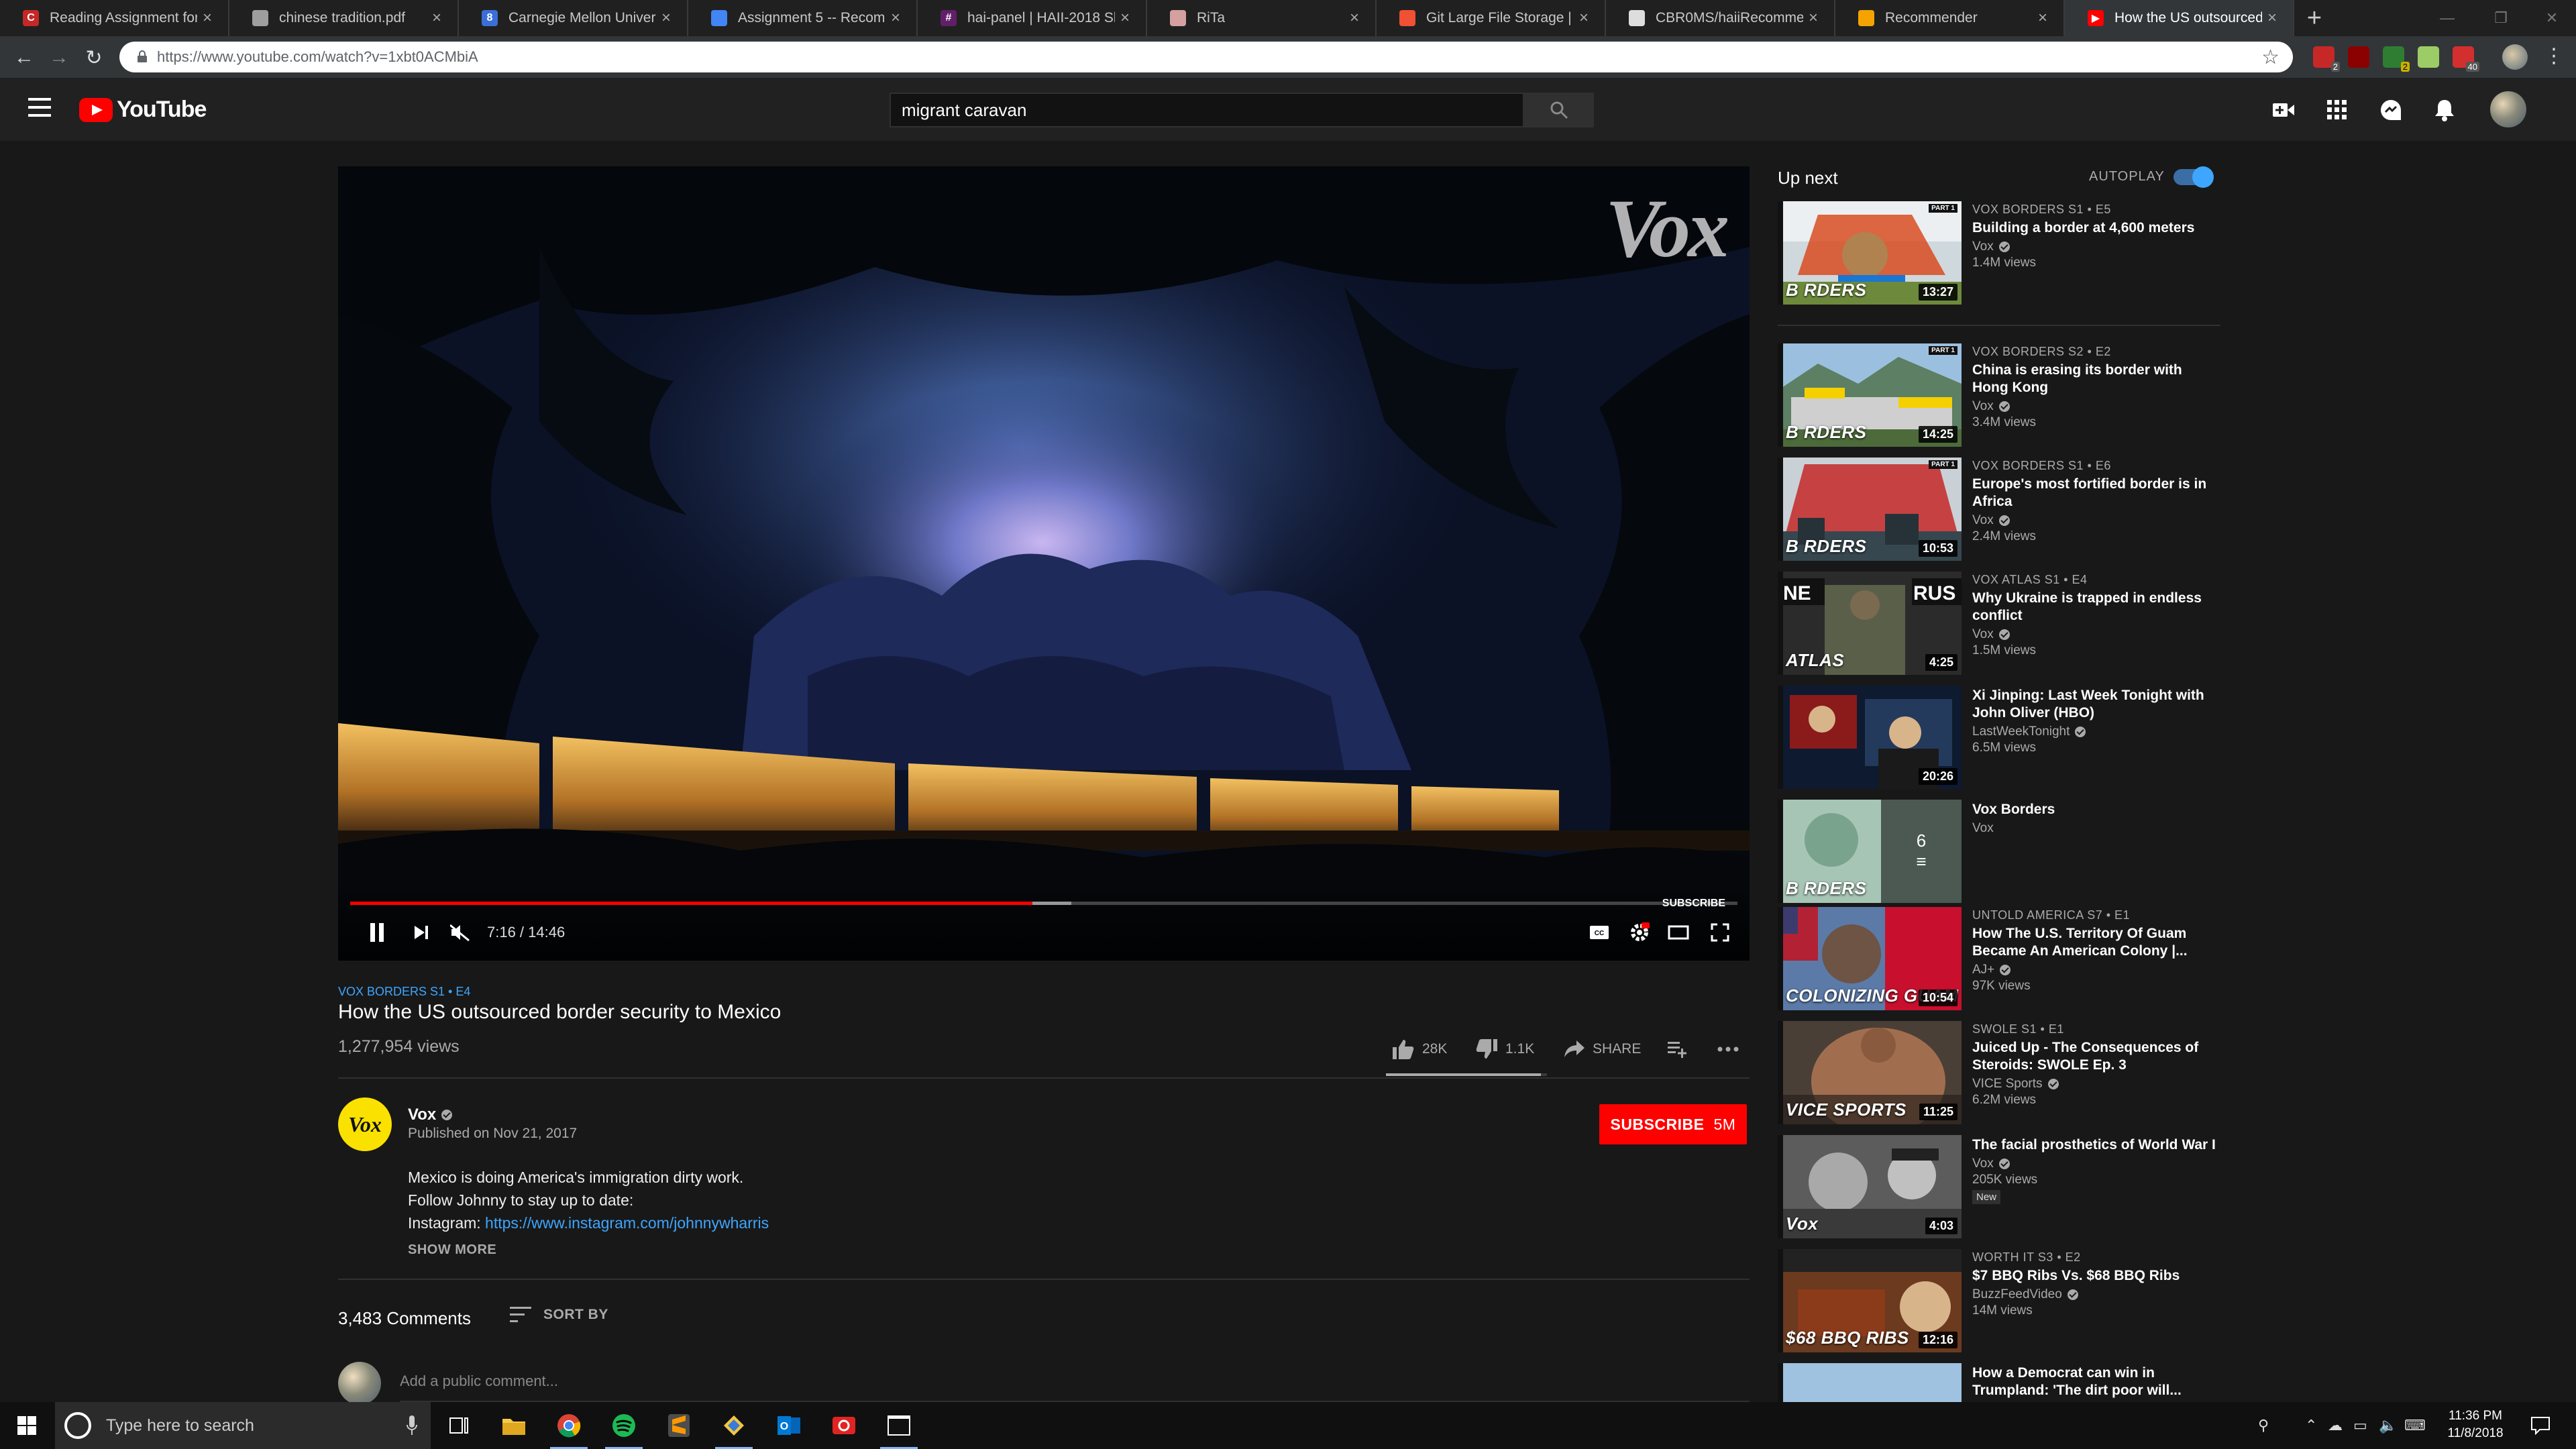 The image size is (2576, 1449). I want to click on browser-tab: Assignment 5 -- Recomme ×, so click(803, 18).